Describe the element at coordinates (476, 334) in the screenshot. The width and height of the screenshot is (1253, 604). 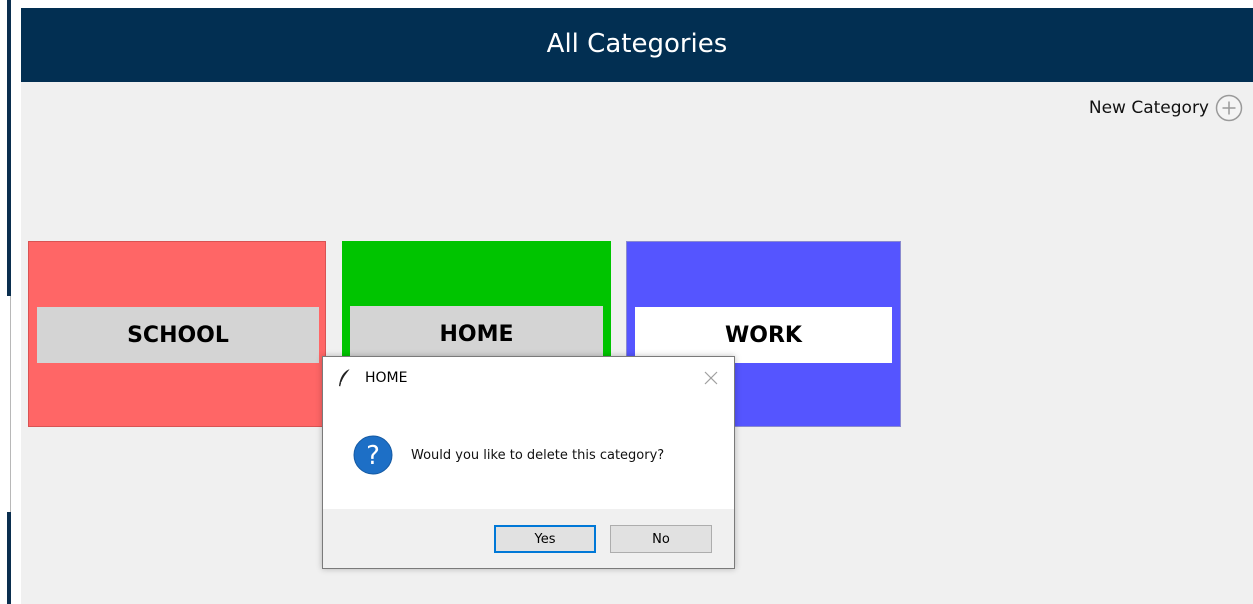
I see `category-label-home: HOME` at that location.